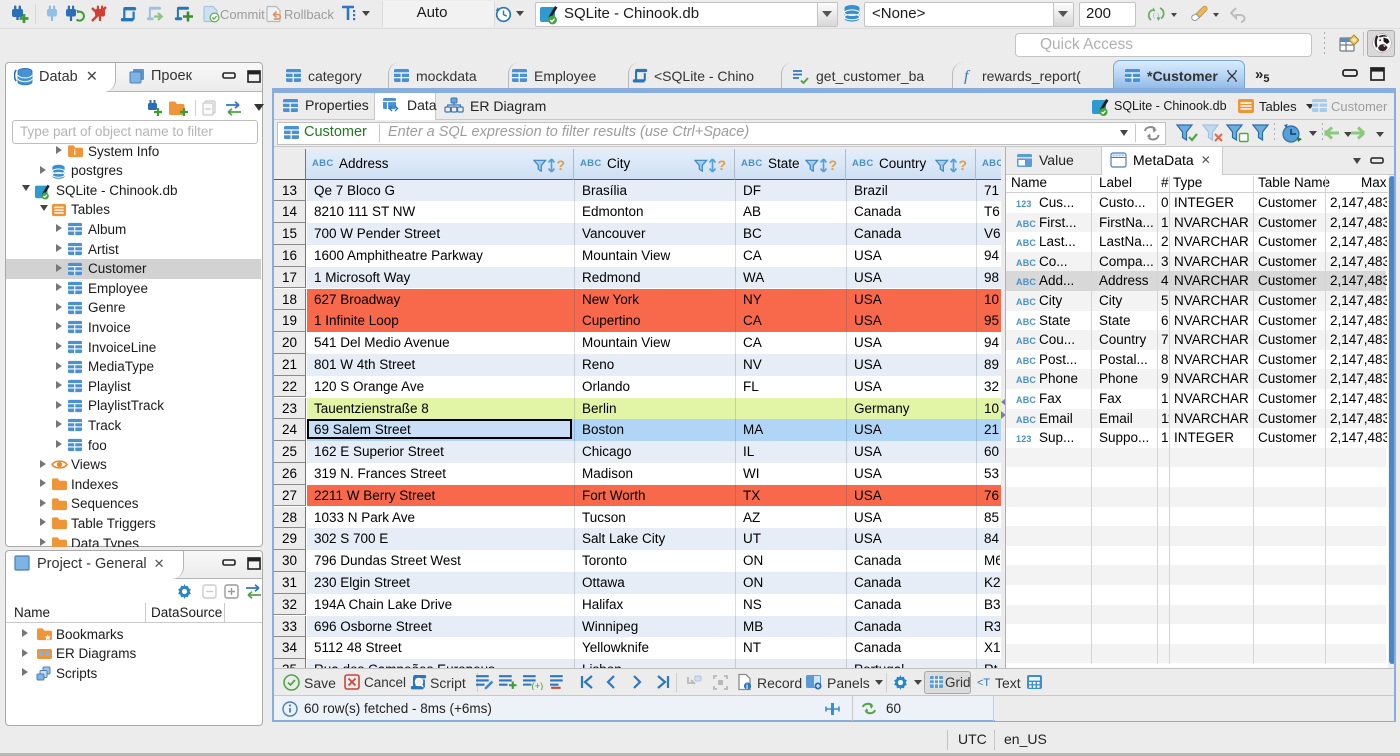 The height and width of the screenshot is (756, 1400). Describe the element at coordinates (967, 76) in the screenshot. I see `svg-text: f` at that location.